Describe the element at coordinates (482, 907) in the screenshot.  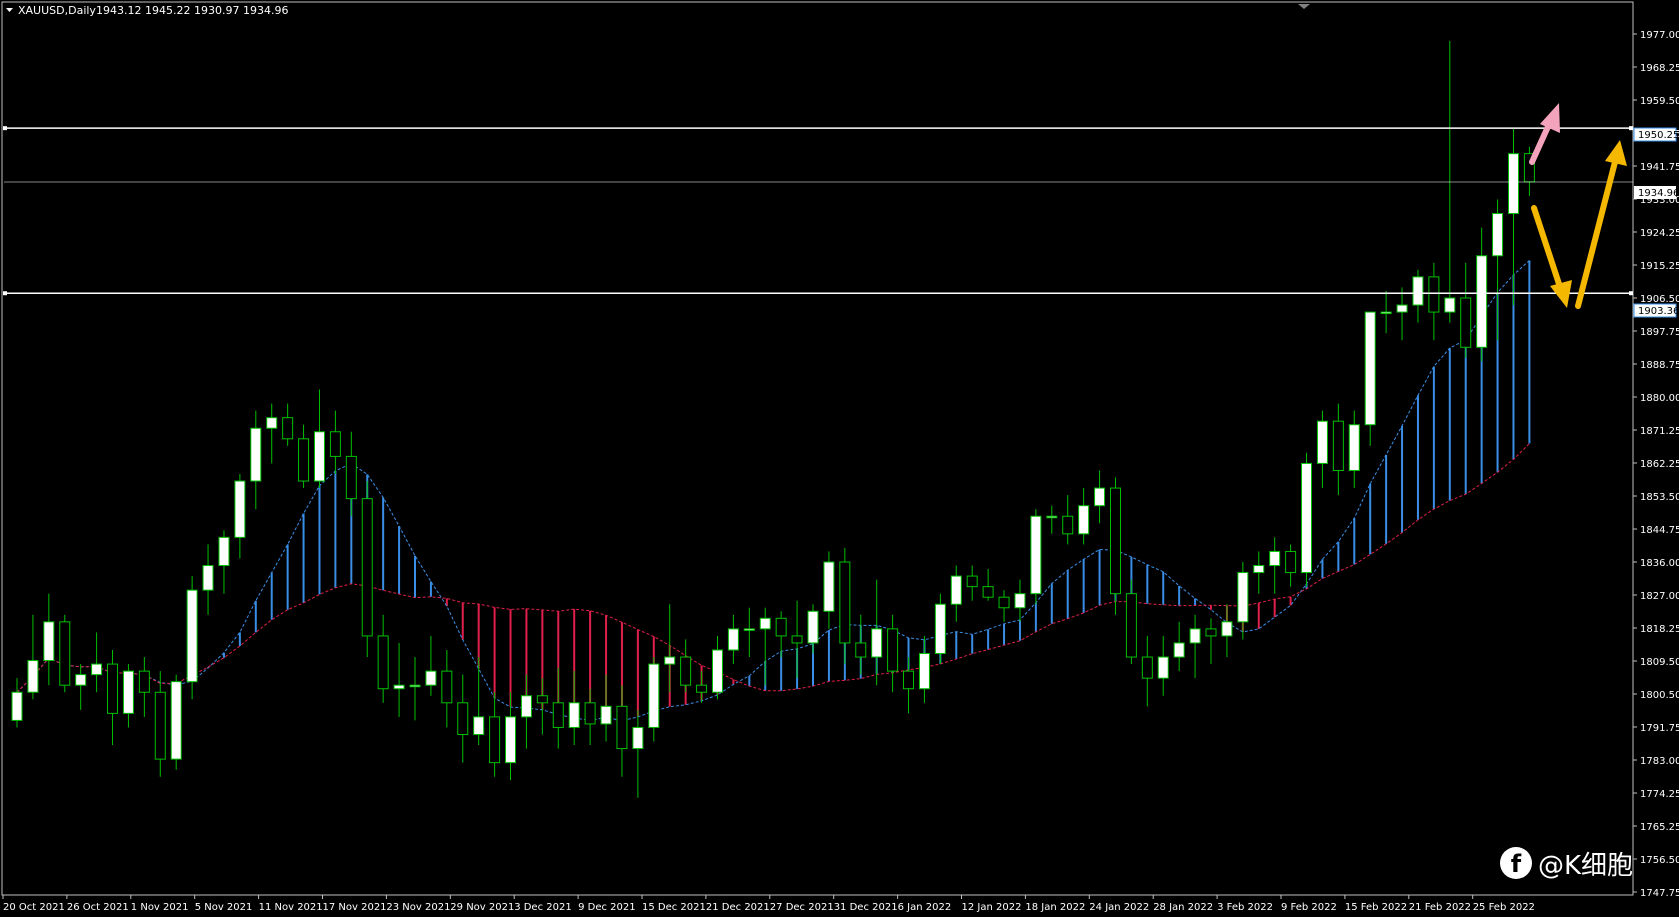
I see `date-label: 29 Nov 2021` at that location.